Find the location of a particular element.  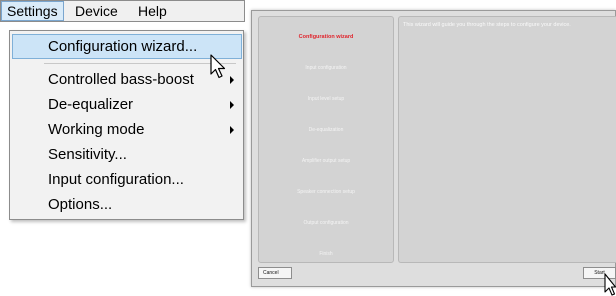

wizard-step-input-level-setup: Input level setup is located at coordinates (326, 99).